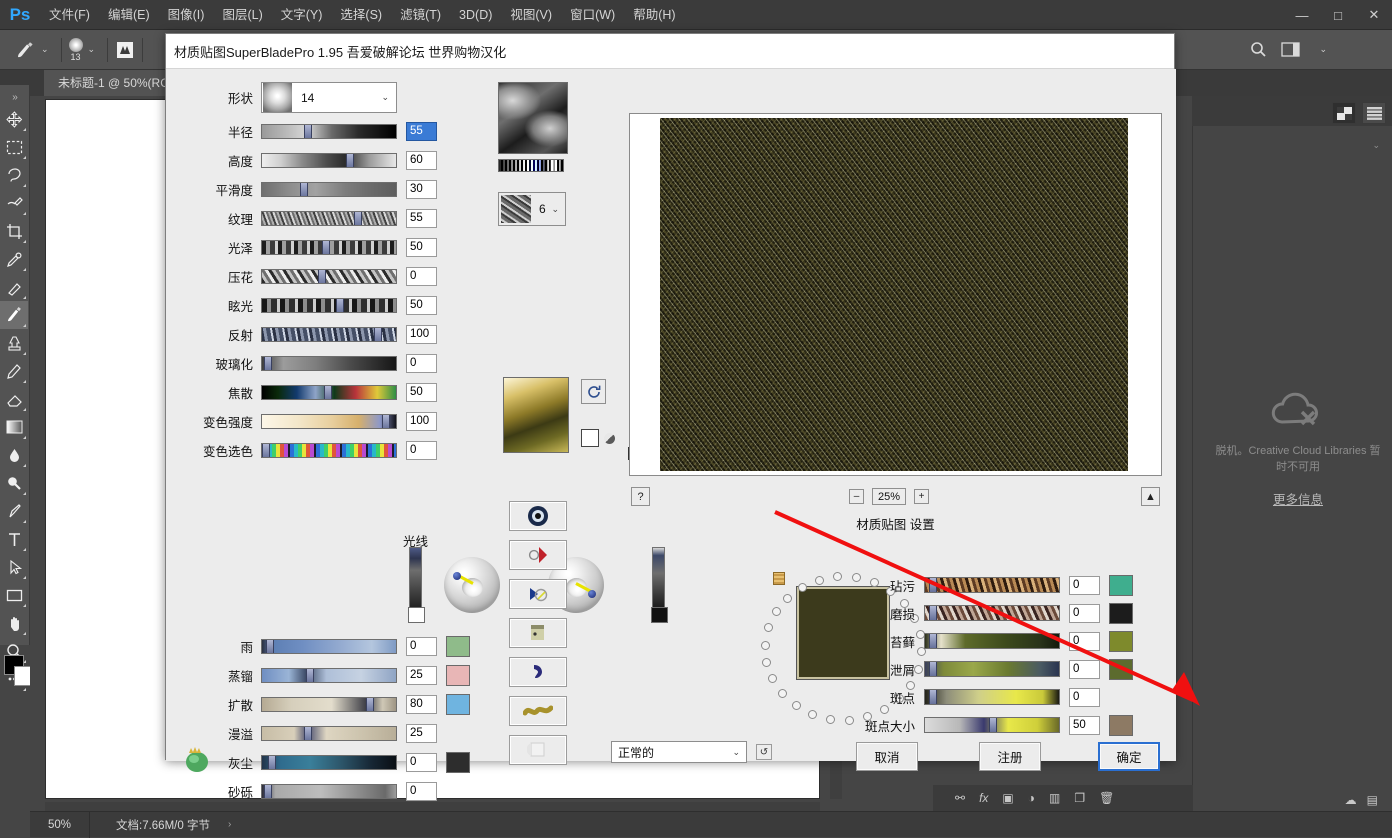 This screenshot has height=838, width=1392. I want to click on type-tool-icon, so click(14, 539).